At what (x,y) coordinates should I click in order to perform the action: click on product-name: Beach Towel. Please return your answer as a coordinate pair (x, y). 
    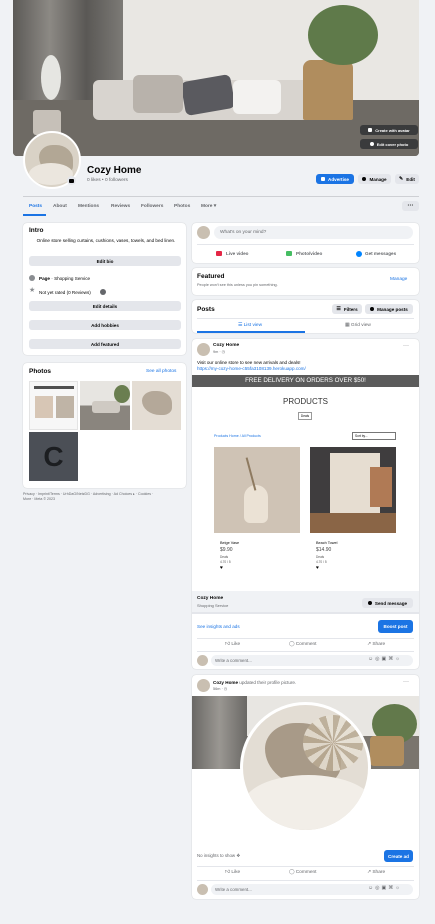
    Looking at the image, I should click on (327, 543).